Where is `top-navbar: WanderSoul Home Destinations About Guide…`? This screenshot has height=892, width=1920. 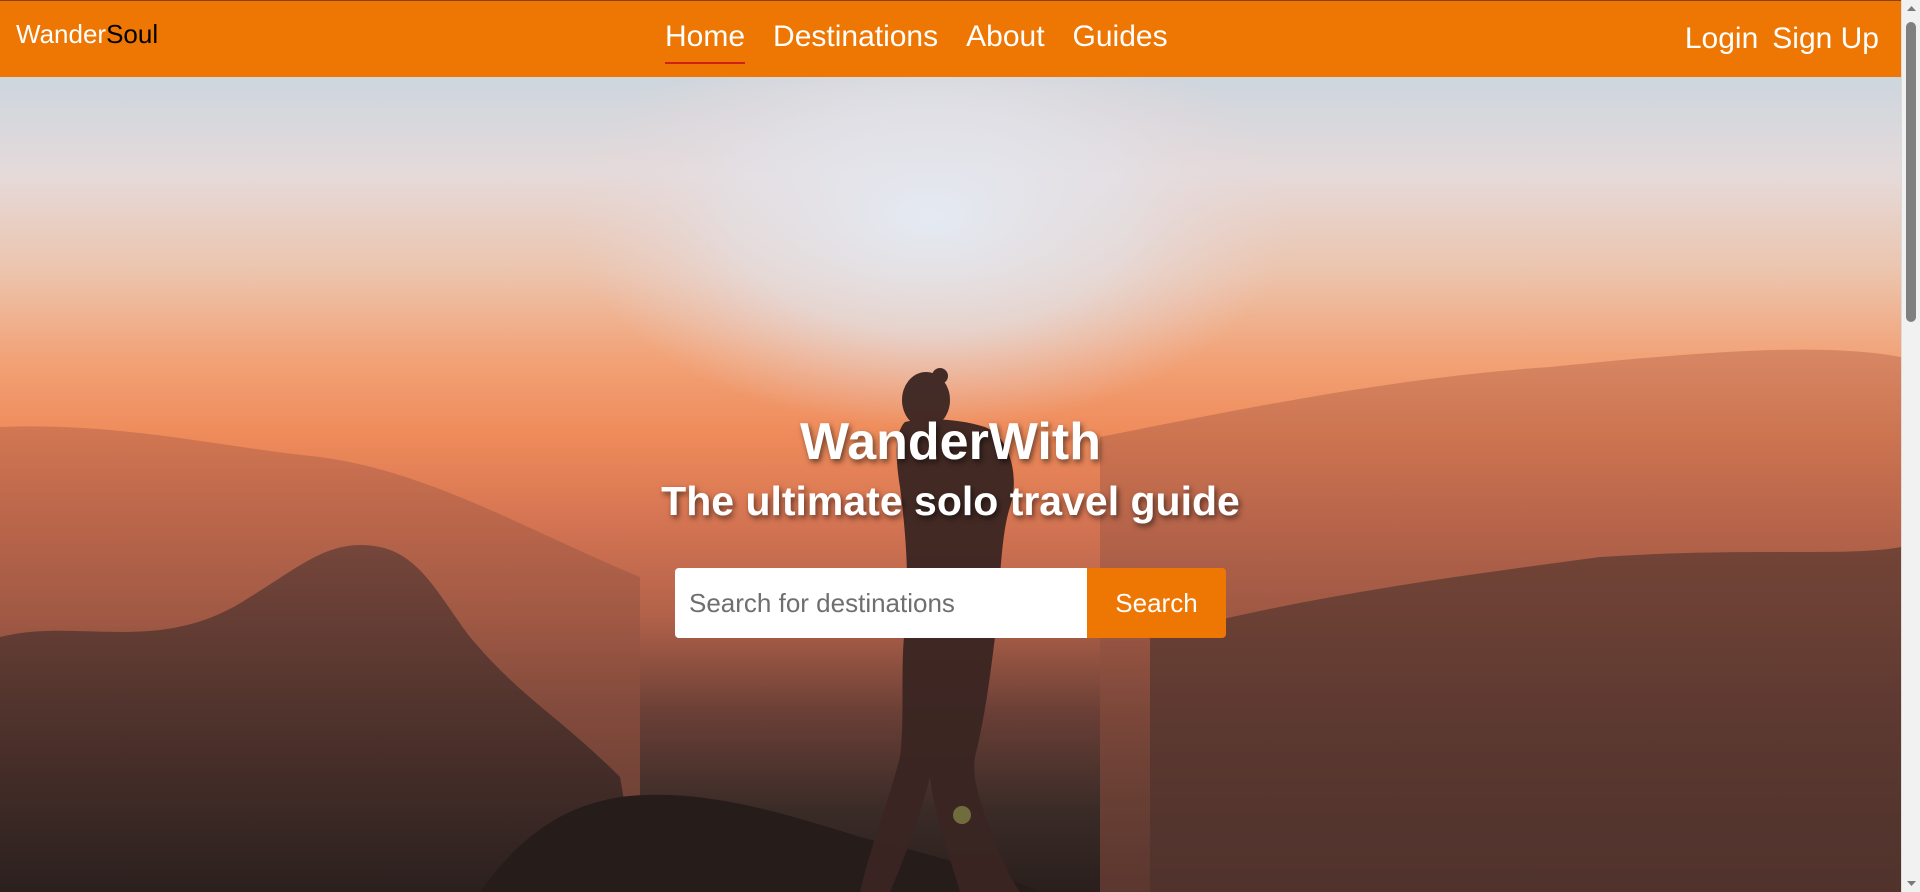 top-navbar: WanderSoul Home Destinations About Guide… is located at coordinates (950, 38).